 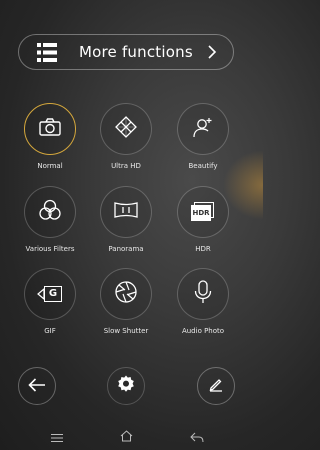 I want to click on panorama-icon, so click(x=126, y=212).